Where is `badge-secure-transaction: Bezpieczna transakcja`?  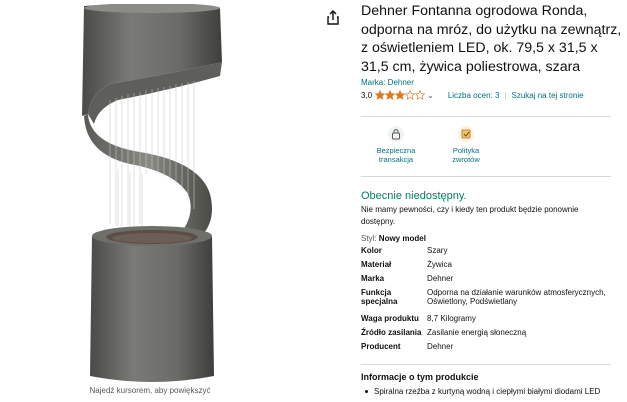 badge-secure-transaction: Bezpieczna transakcja is located at coordinates (396, 144).